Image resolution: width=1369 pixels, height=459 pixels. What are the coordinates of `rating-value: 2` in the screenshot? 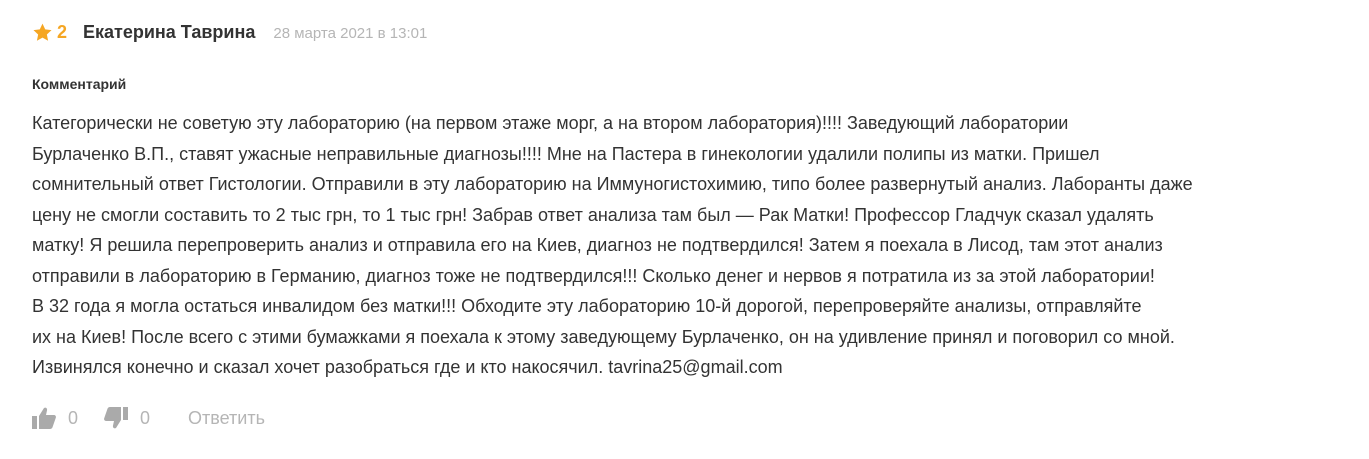 It's located at (62, 31).